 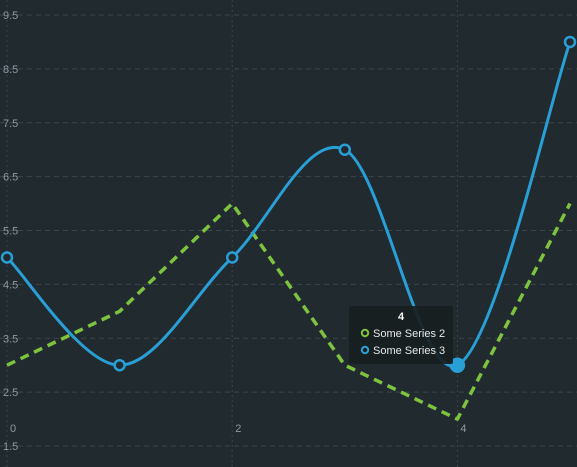 What do you see at coordinates (10, 124) in the screenshot?
I see `y-tick-label: 7.5` at bounding box center [10, 124].